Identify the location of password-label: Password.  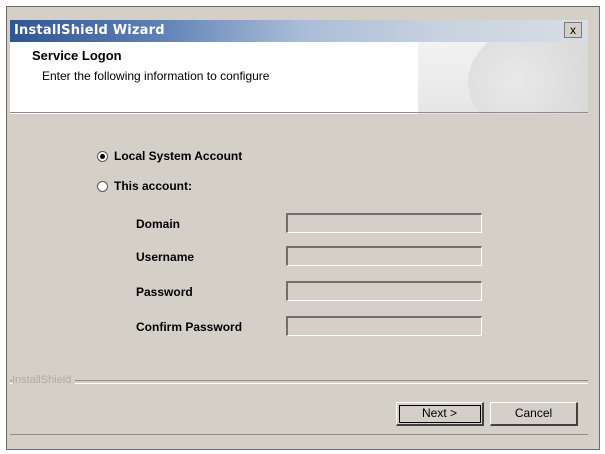
(164, 292).